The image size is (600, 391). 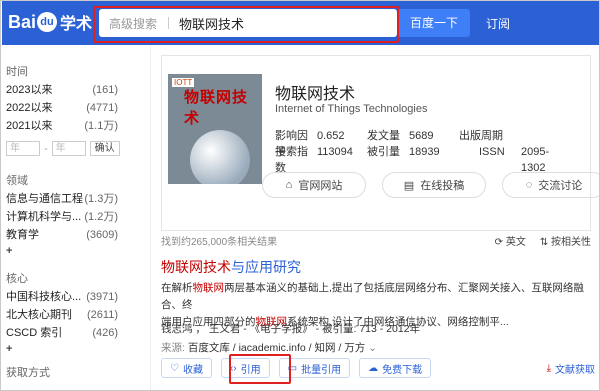 What do you see at coordinates (250, 370) in the screenshot?
I see `action-label: 引用` at bounding box center [250, 370].